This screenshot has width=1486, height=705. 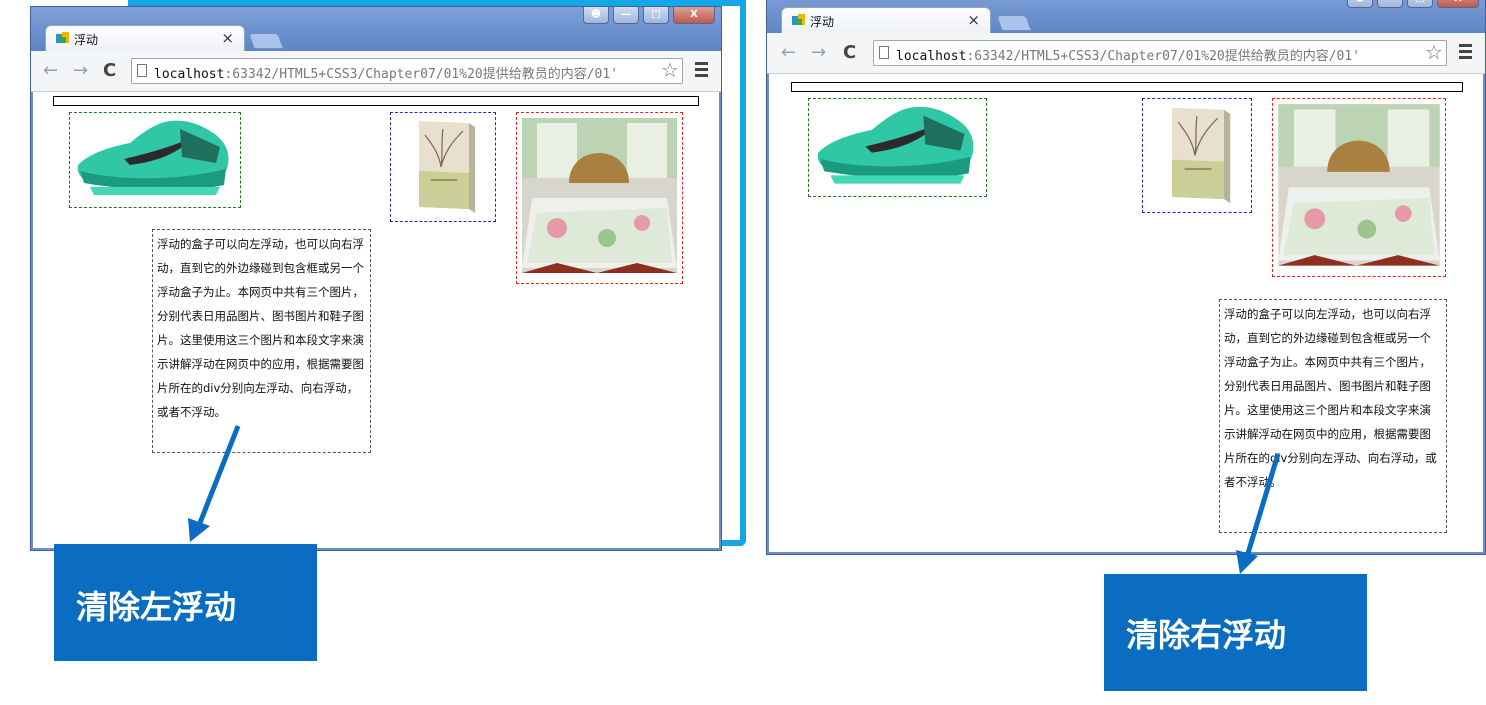 I want to click on caption-clear-right: 清除右浮动, so click(x=1235, y=632).